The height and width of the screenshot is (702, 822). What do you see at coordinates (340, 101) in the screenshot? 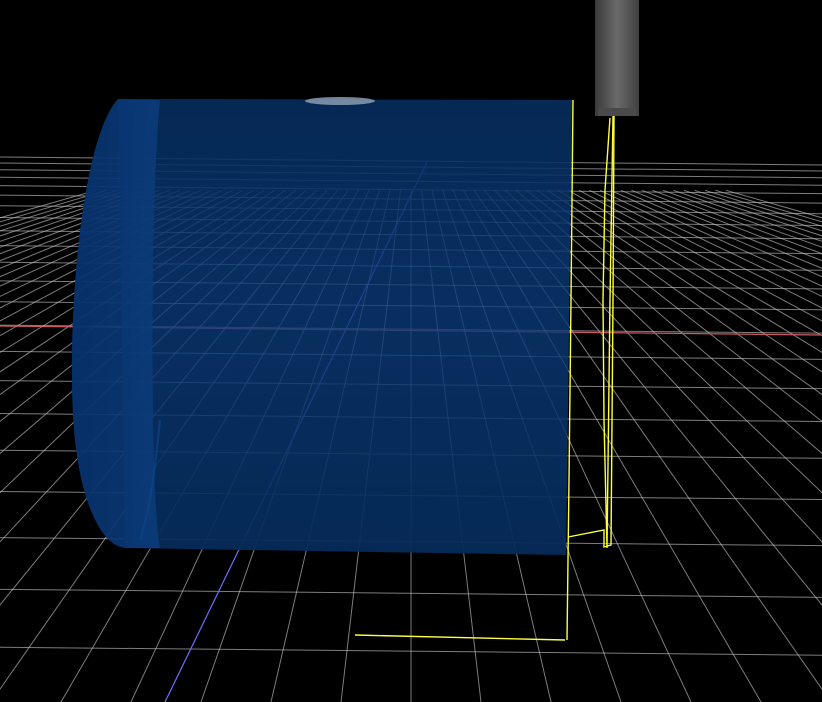
I see `stock-top-spot` at bounding box center [340, 101].